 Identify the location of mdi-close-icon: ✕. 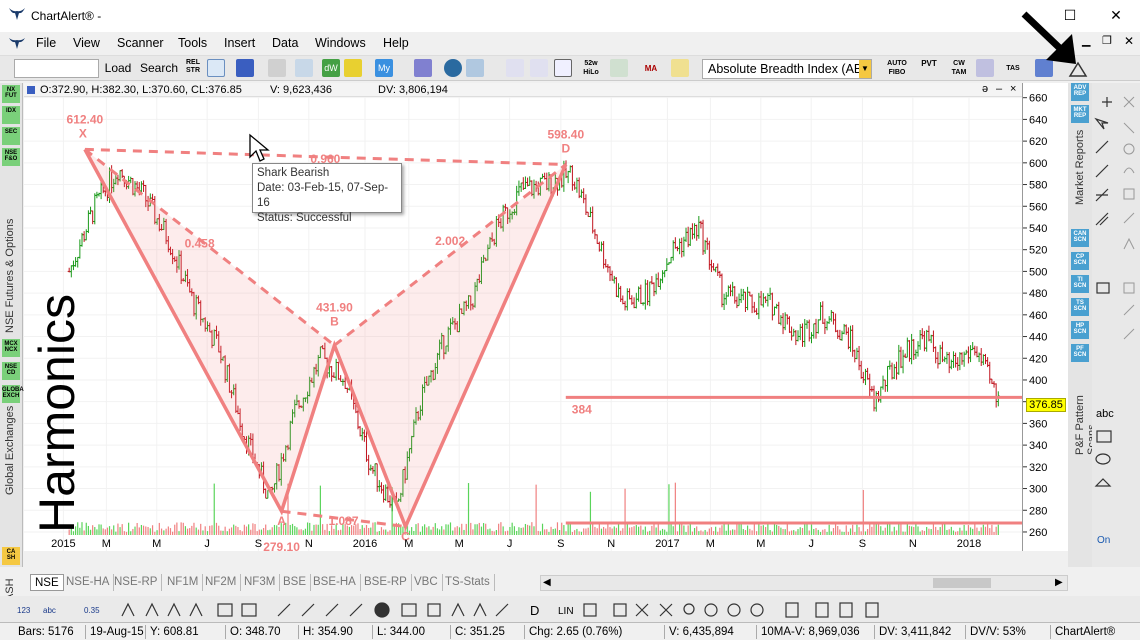
(1129, 41).